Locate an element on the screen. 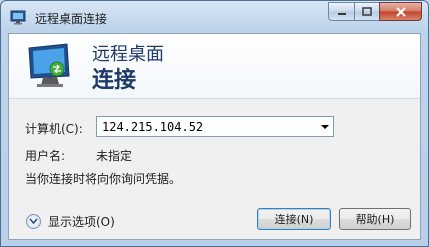  minimize-button is located at coordinates (341, 11).